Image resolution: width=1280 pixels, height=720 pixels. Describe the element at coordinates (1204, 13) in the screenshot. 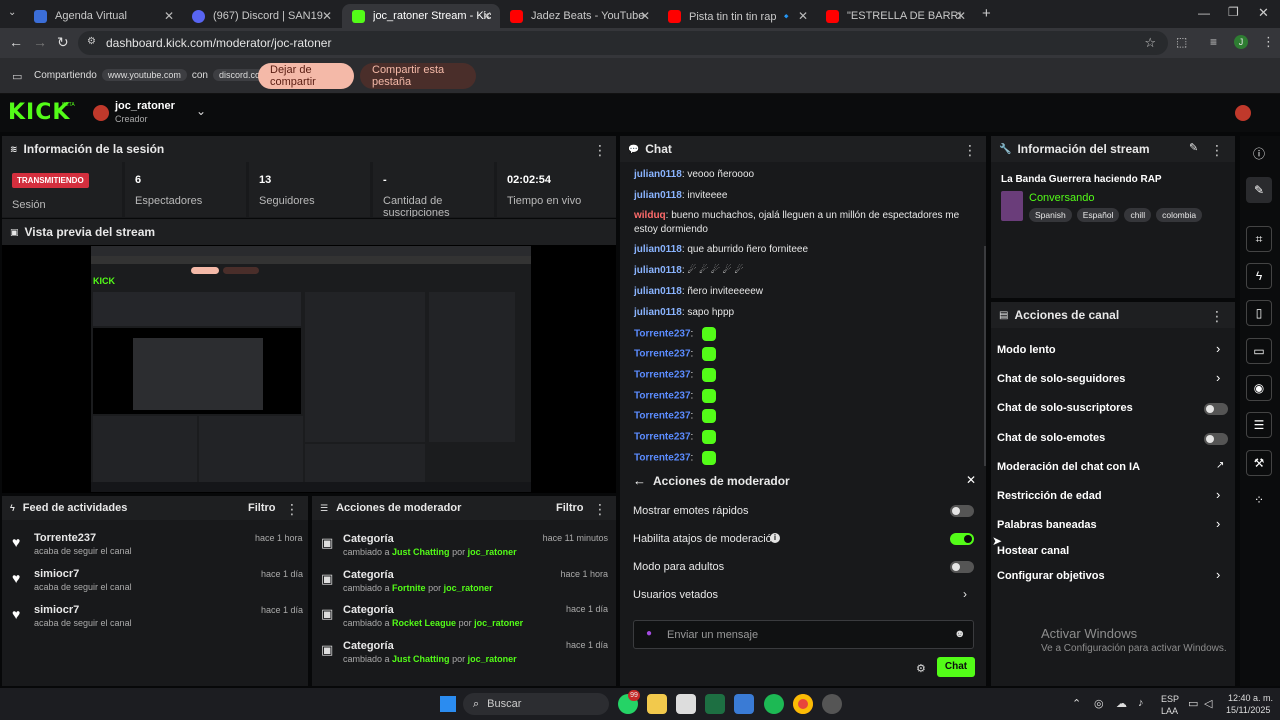

I see `minimize-button: —` at that location.